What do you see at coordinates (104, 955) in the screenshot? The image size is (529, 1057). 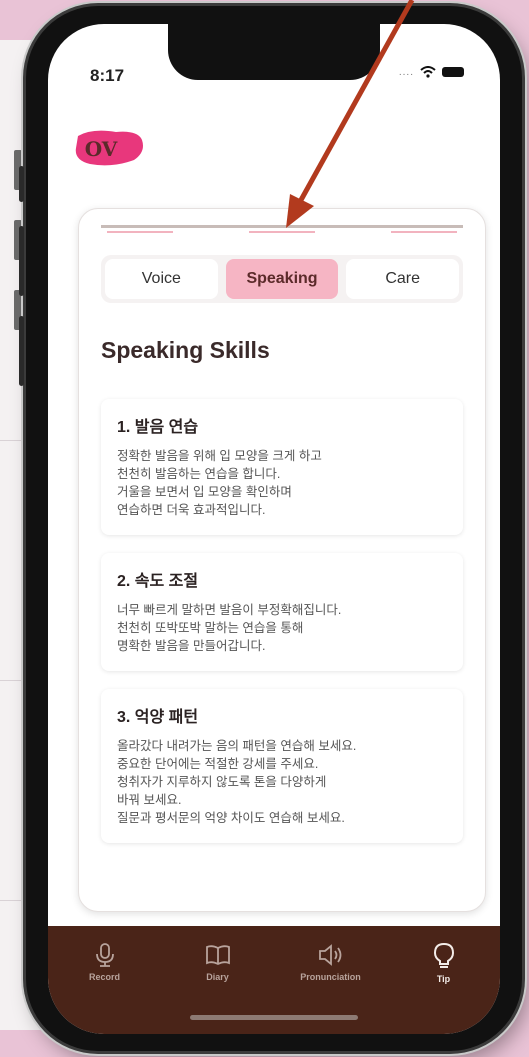 I see `mic-icon` at bounding box center [104, 955].